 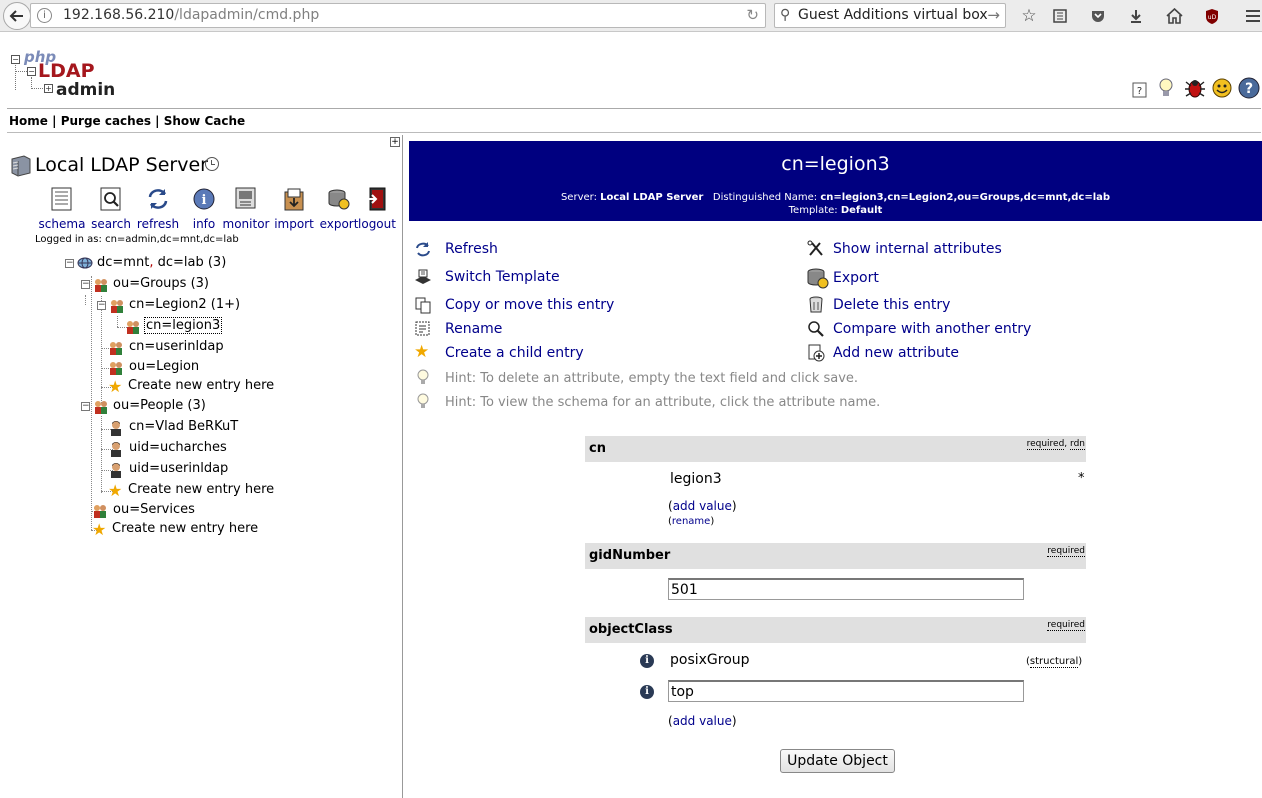 I want to click on search-icon: ⚲, so click(x=785, y=15).